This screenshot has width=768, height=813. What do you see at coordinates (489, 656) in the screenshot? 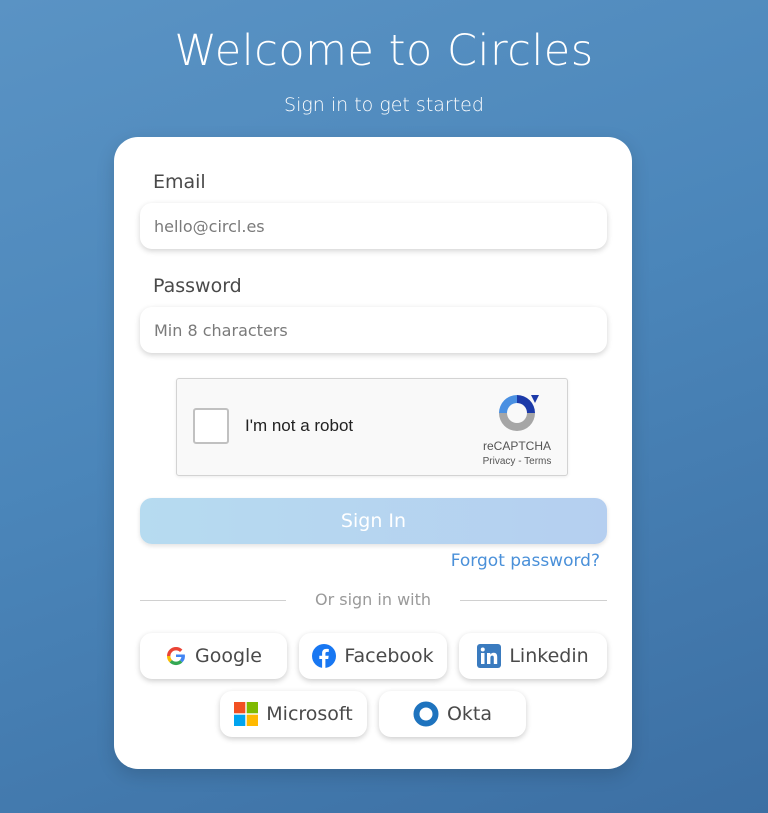
I see `linkedin-icon` at bounding box center [489, 656].